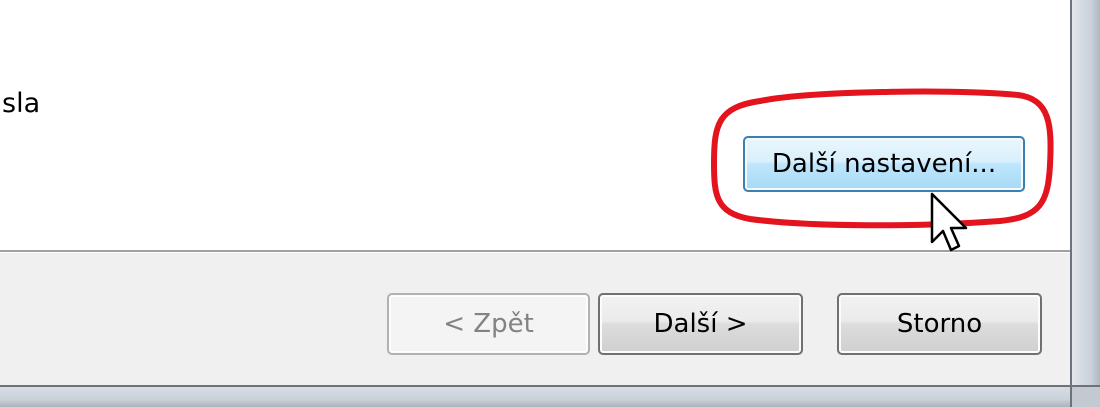  I want to click on cancel-button: Storno, so click(939, 324).